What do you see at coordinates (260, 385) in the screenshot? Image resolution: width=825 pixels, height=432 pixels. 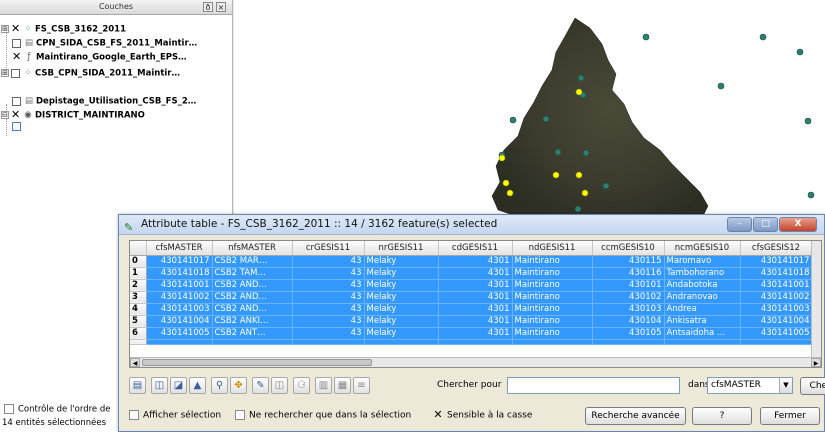 I see `edit-icon: ✎` at bounding box center [260, 385].